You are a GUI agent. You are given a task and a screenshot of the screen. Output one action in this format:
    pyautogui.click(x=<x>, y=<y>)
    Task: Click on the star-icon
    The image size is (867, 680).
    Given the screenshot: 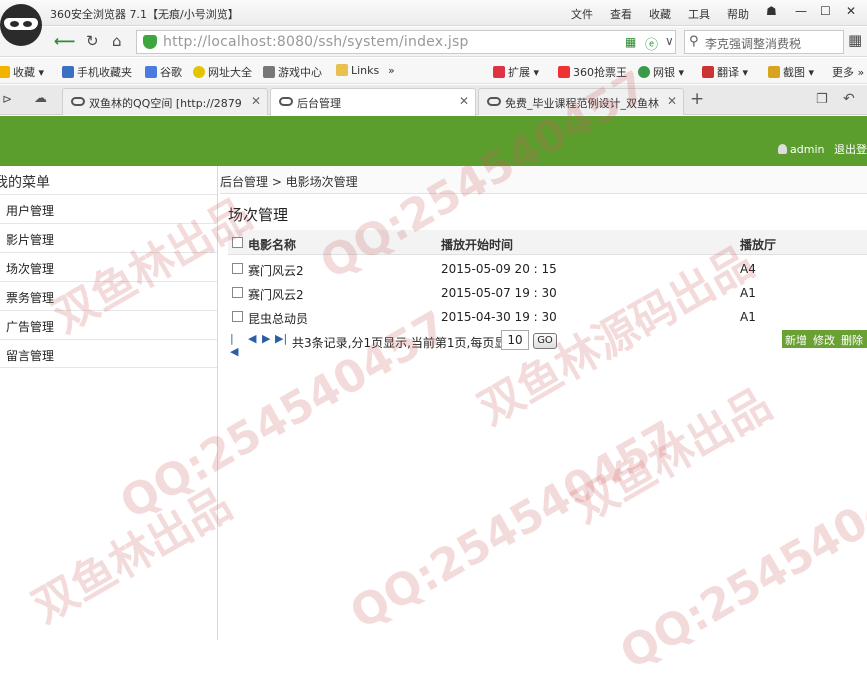 What is the action you would take?
    pyautogui.click(x=5, y=72)
    